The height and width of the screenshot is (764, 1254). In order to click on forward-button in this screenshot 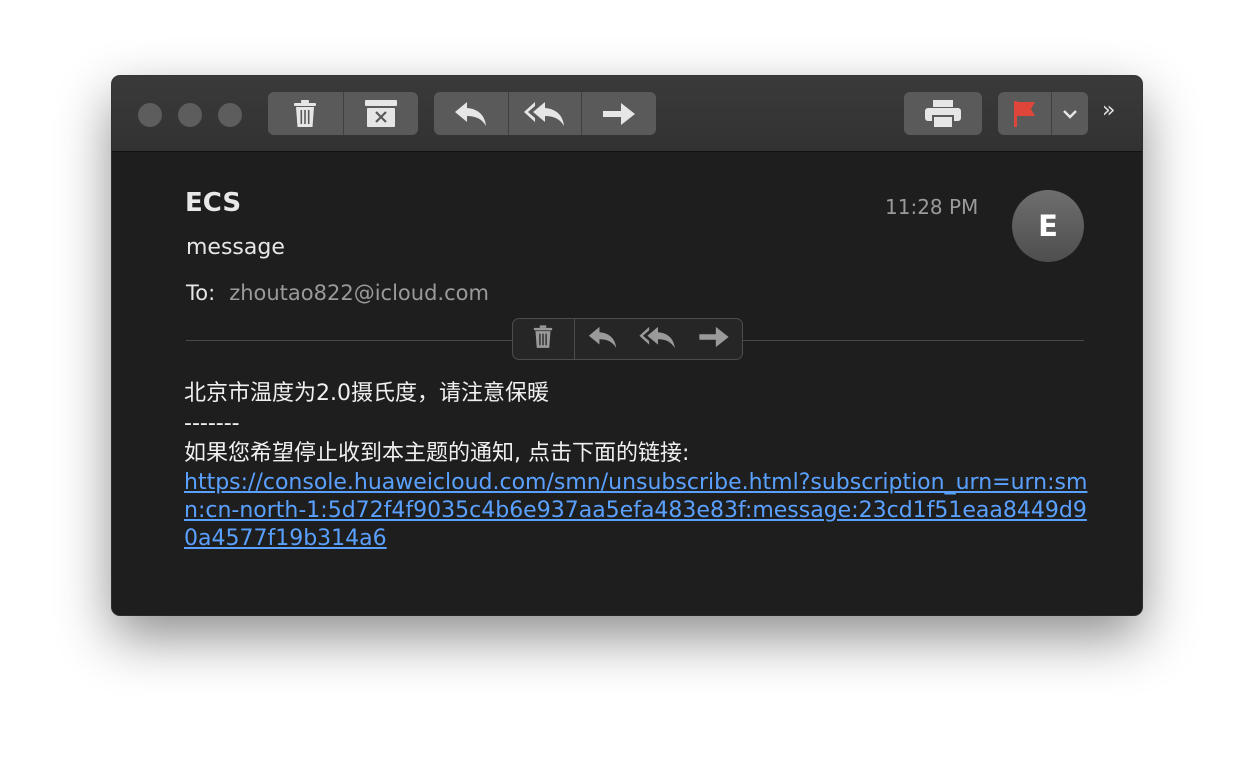, I will do `click(619, 113)`.